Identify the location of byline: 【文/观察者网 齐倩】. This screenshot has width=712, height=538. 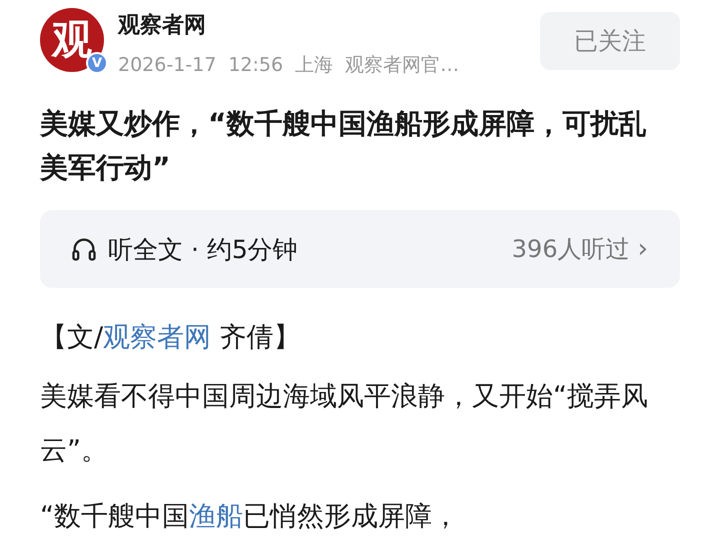
(171, 338).